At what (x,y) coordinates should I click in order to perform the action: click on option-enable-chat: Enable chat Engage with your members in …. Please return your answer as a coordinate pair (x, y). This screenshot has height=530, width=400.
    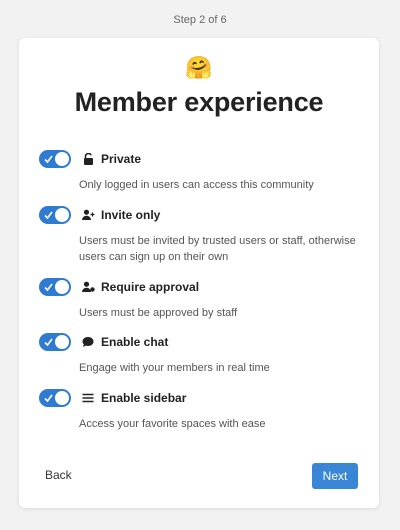
    Looking at the image, I should click on (199, 354).